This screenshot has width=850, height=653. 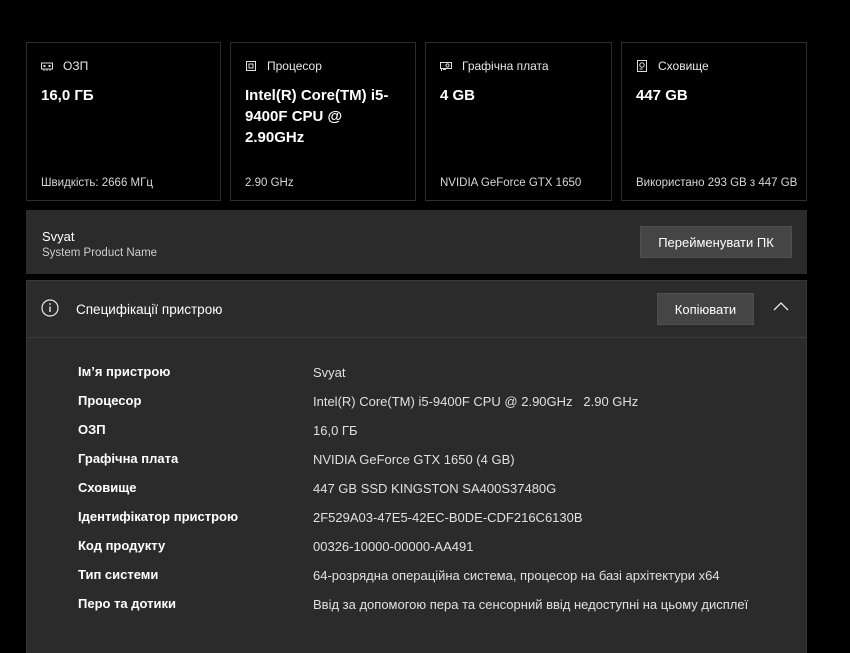 What do you see at coordinates (717, 183) in the screenshot?
I see `storage-card-footer: Використано 293 GB з 447 GB` at bounding box center [717, 183].